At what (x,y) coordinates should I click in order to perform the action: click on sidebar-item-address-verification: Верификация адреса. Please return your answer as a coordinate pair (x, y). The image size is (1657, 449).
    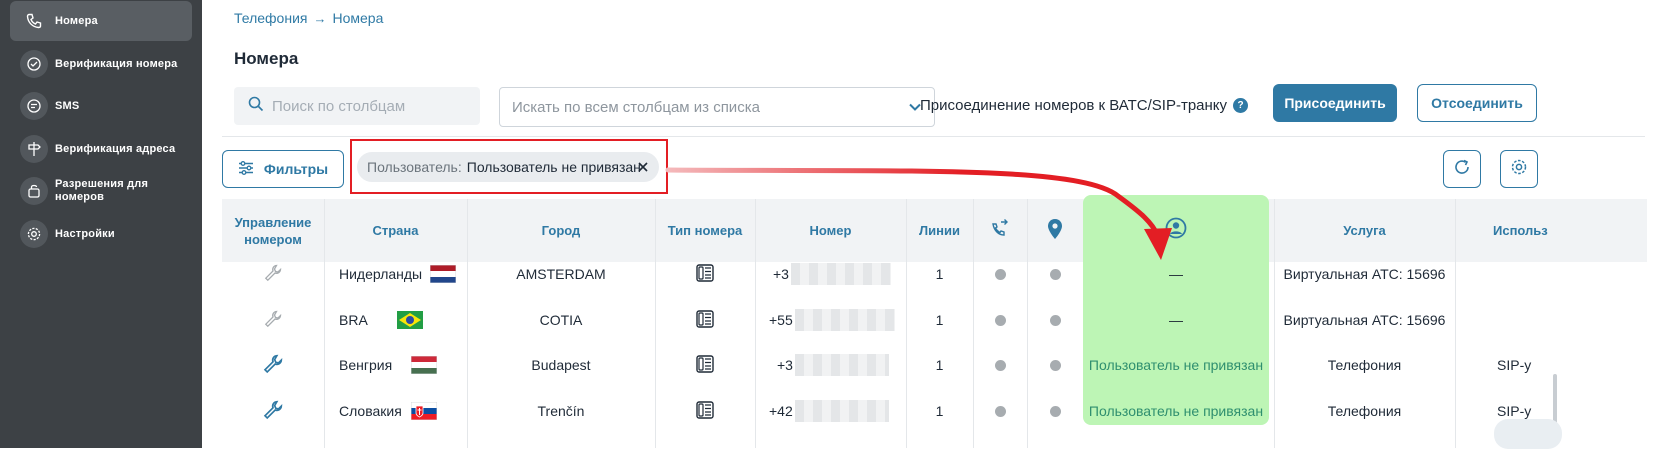
    Looking at the image, I should click on (101, 149).